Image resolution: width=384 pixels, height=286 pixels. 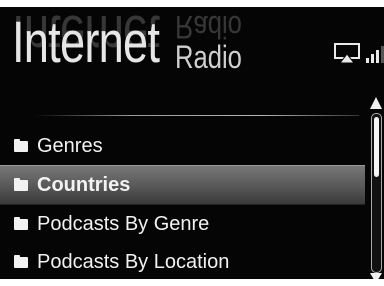 I want to click on list-item-label: Genres, so click(x=70, y=145).